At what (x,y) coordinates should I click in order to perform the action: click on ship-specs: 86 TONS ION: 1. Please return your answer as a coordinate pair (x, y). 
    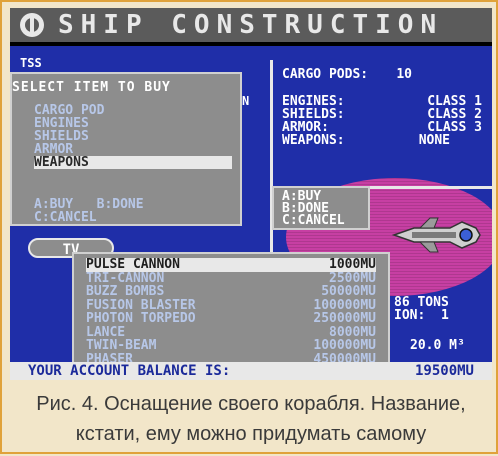
    Looking at the image, I should click on (421, 309).